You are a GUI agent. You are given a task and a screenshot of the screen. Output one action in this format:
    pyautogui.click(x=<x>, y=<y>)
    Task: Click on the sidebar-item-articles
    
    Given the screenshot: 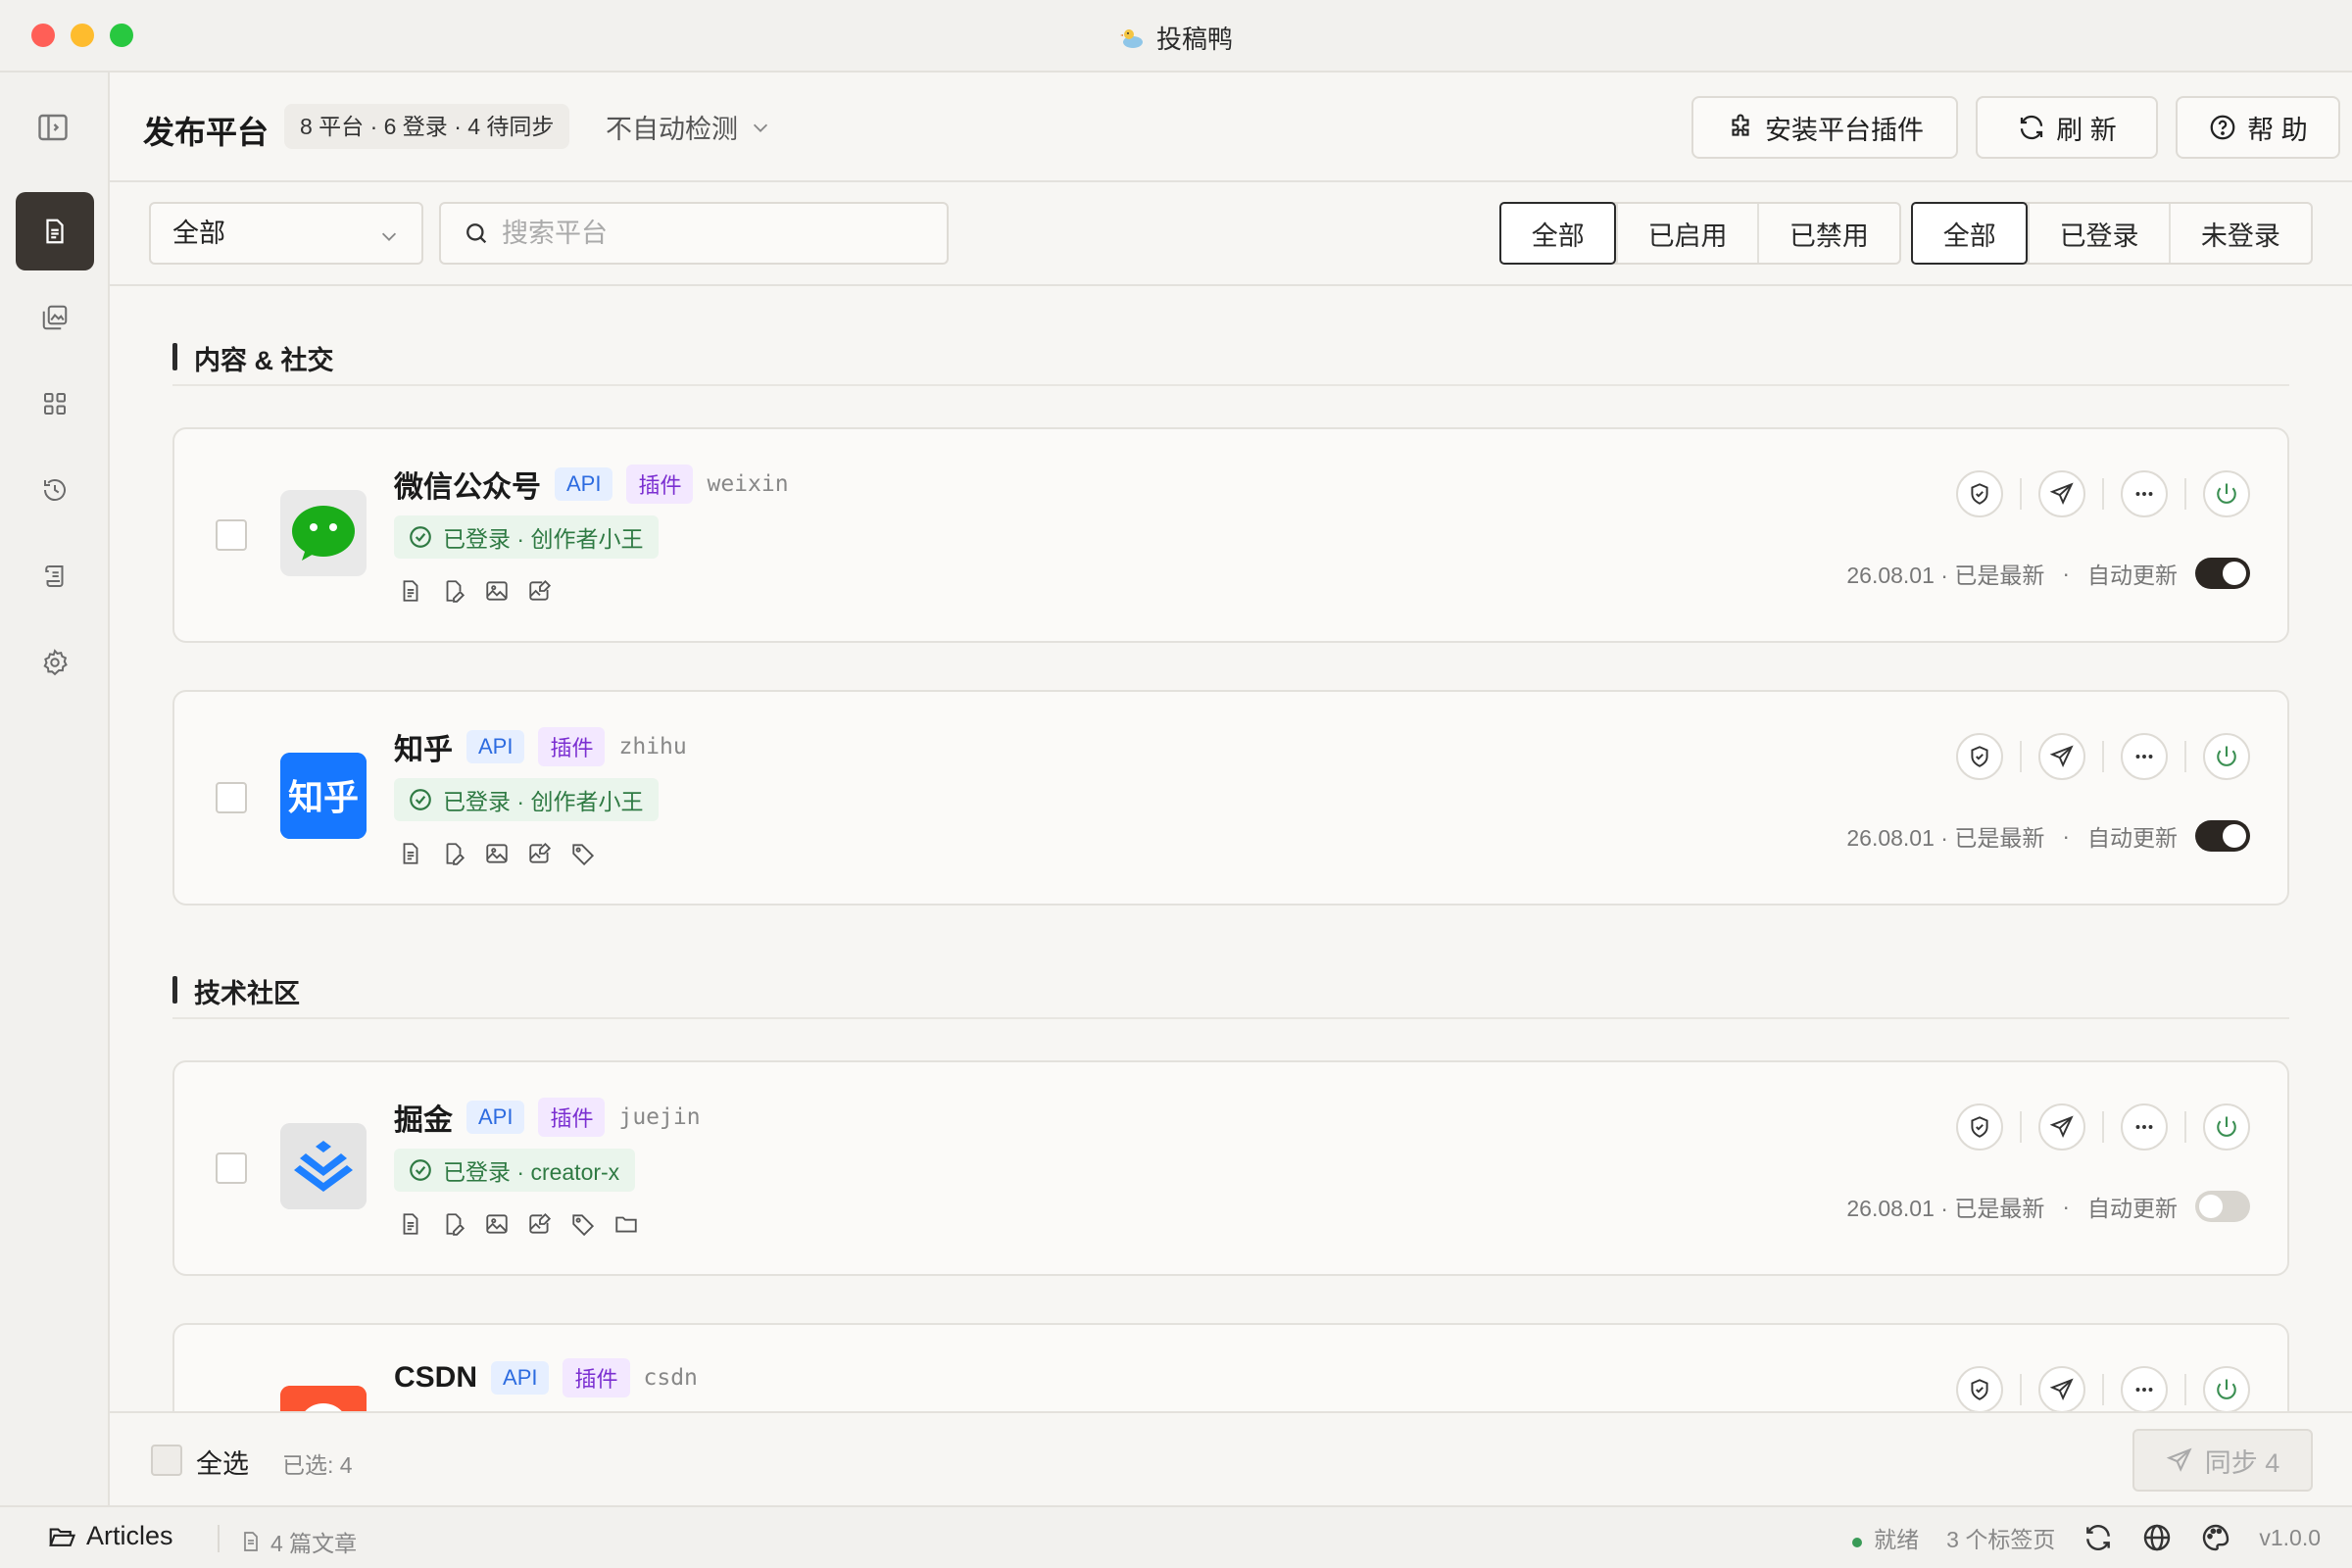 What is the action you would take?
    pyautogui.click(x=55, y=231)
    